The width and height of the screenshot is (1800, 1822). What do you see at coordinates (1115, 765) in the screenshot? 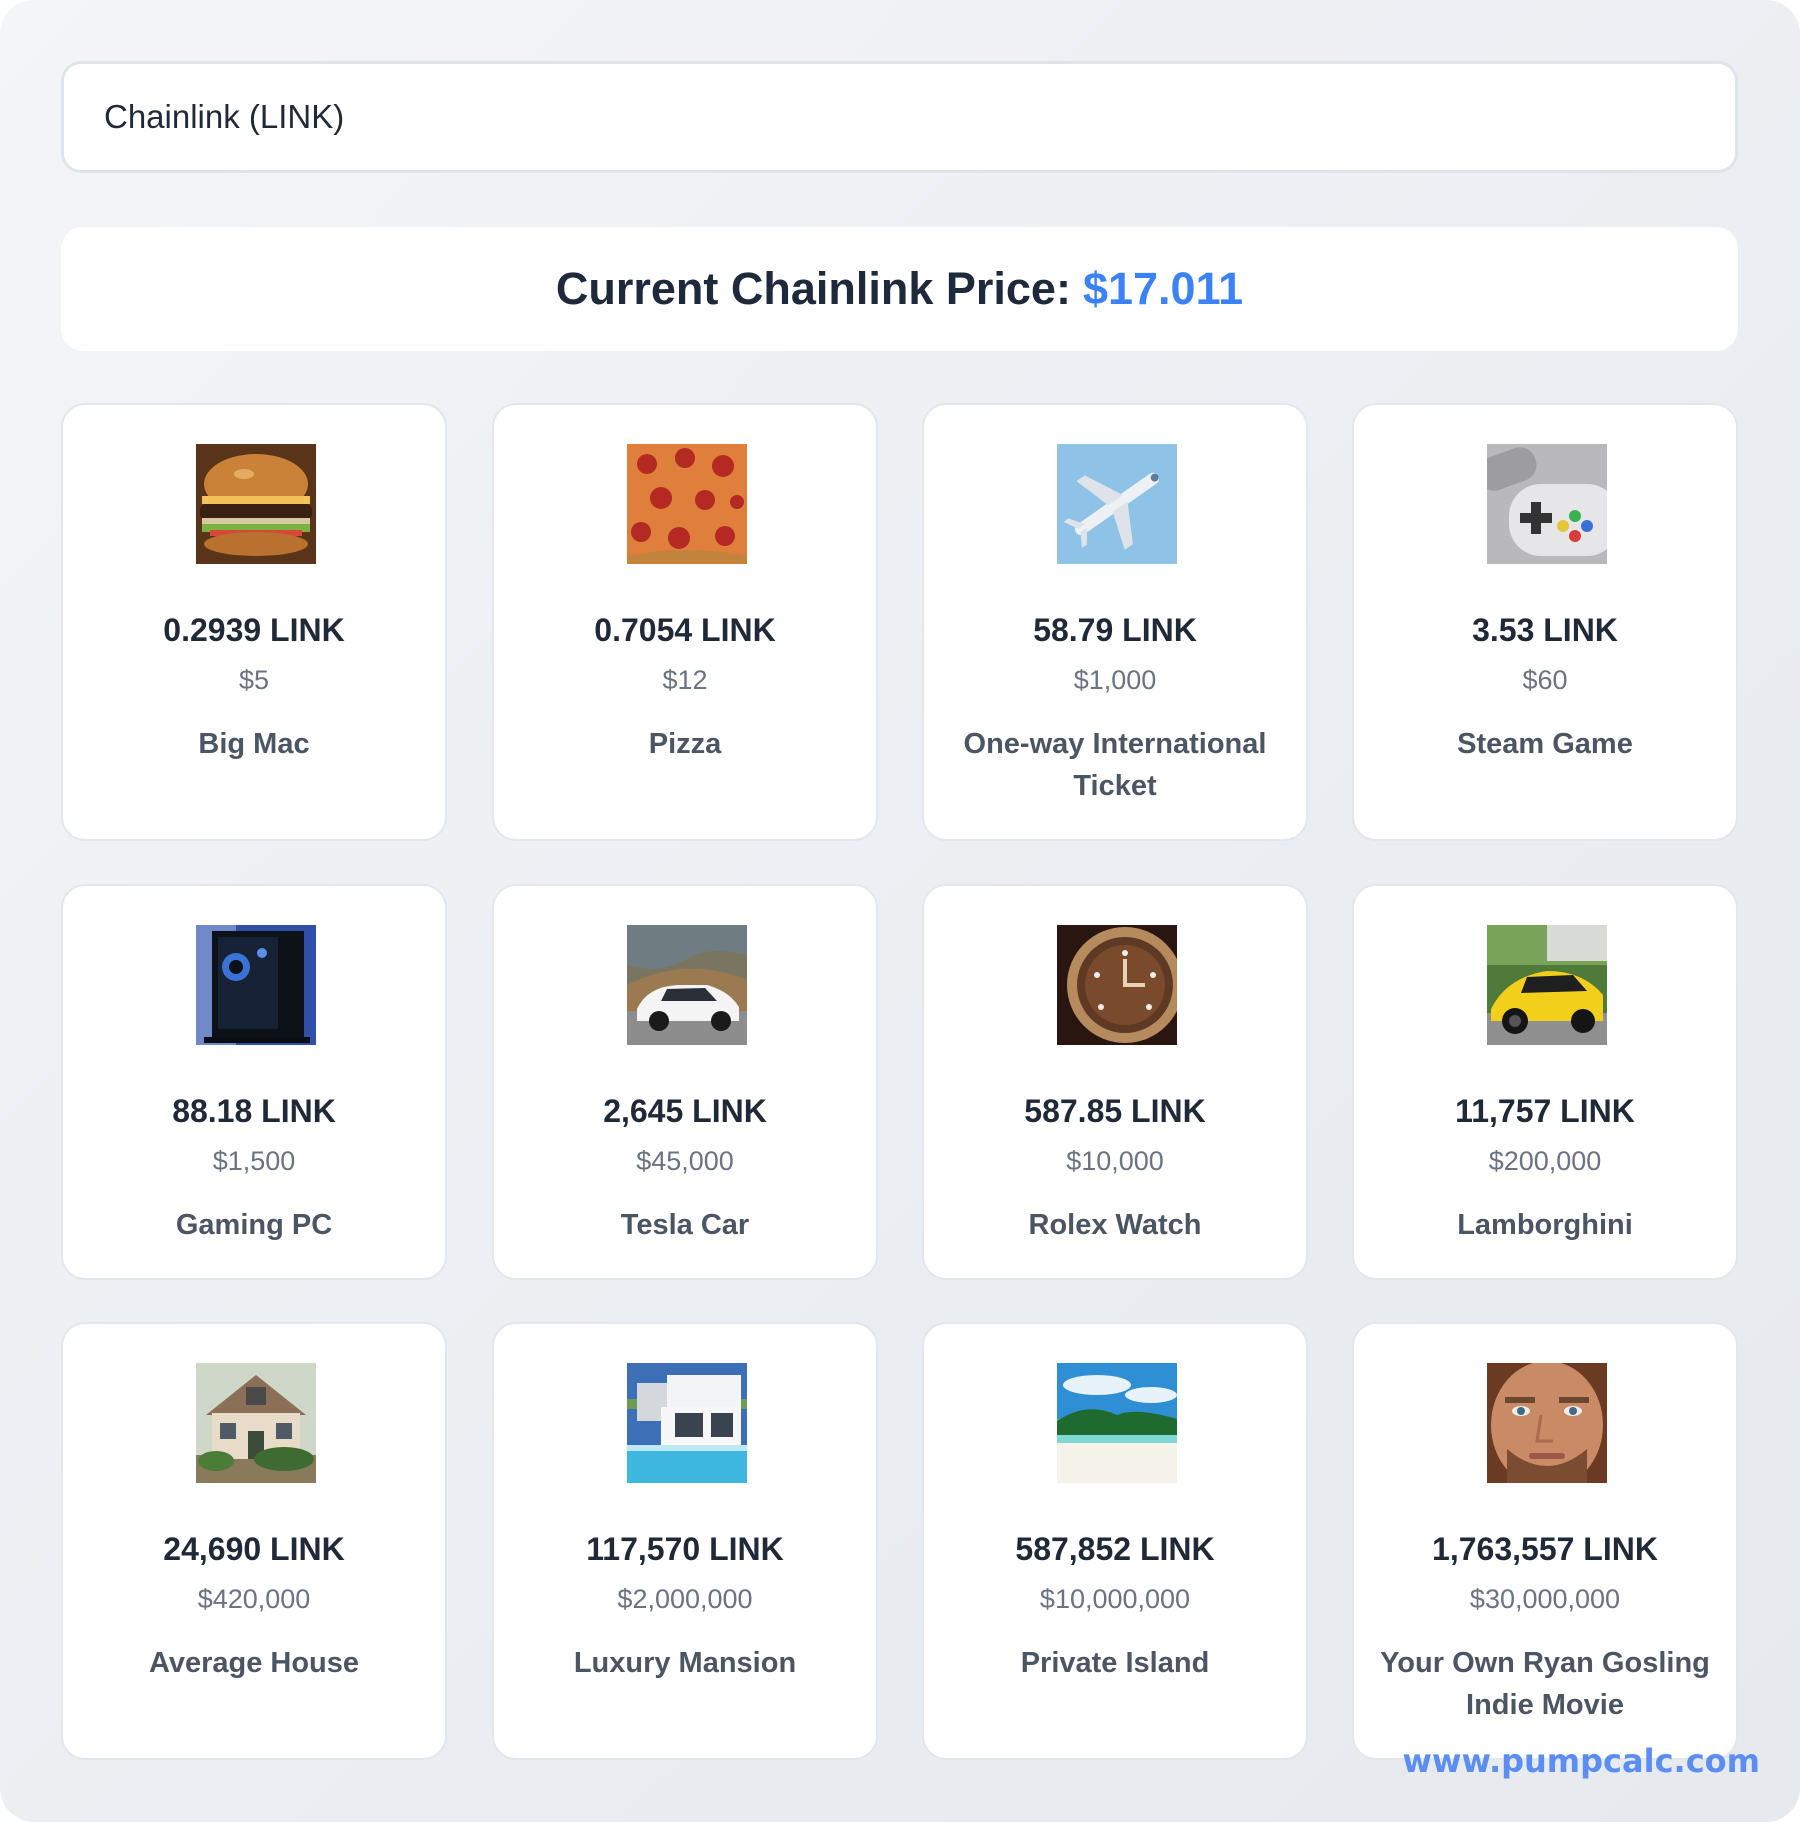
I see `item-label: One-way International Ticket` at bounding box center [1115, 765].